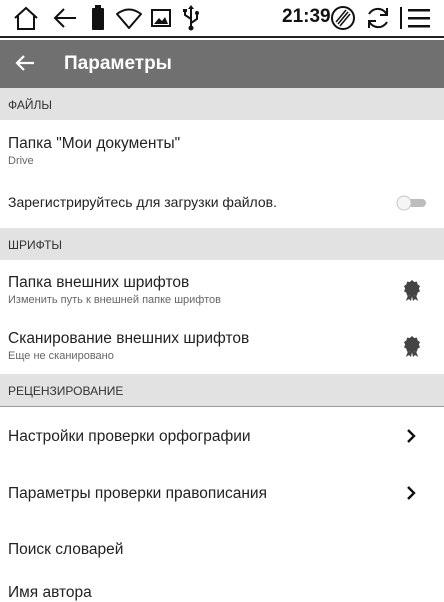 The width and height of the screenshot is (444, 602). What do you see at coordinates (222, 546) in the screenshot?
I see `search-dictionaries-item: Поиск словарей` at bounding box center [222, 546].